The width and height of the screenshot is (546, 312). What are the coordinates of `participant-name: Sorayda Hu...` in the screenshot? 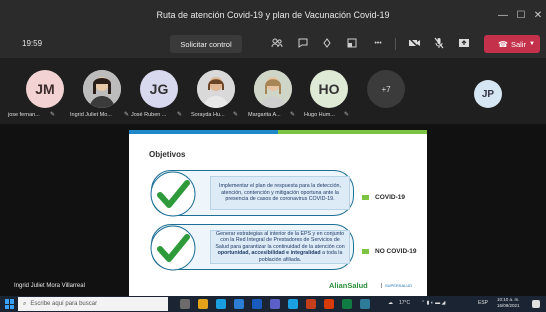 It's located at (208, 115).